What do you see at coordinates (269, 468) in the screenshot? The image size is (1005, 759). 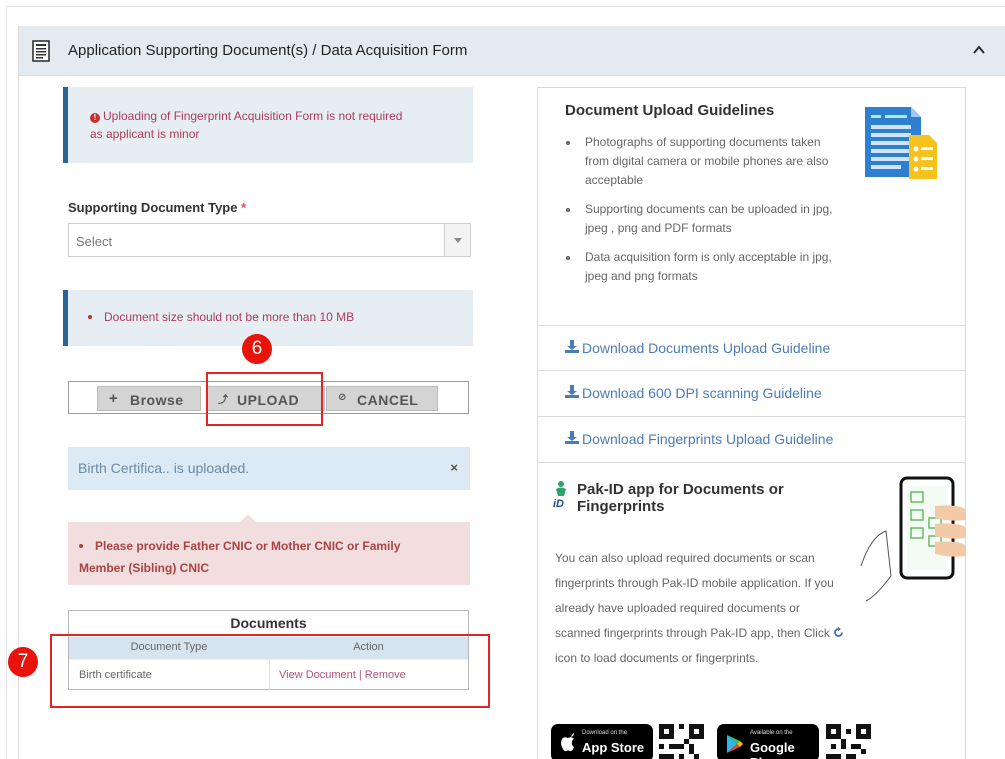 I see `upload-success-alert: Birth Certifica.. is uploaded. ×` at bounding box center [269, 468].